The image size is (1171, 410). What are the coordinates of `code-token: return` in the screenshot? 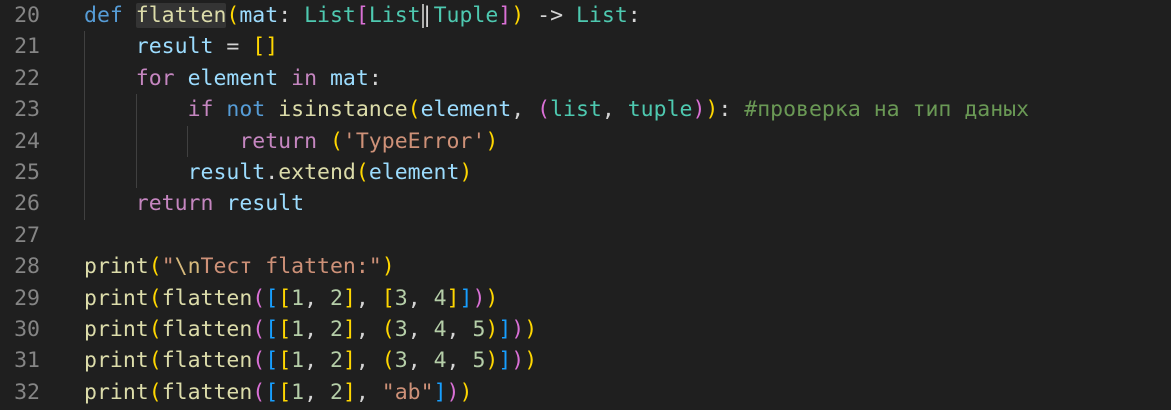 It's located at (174, 204).